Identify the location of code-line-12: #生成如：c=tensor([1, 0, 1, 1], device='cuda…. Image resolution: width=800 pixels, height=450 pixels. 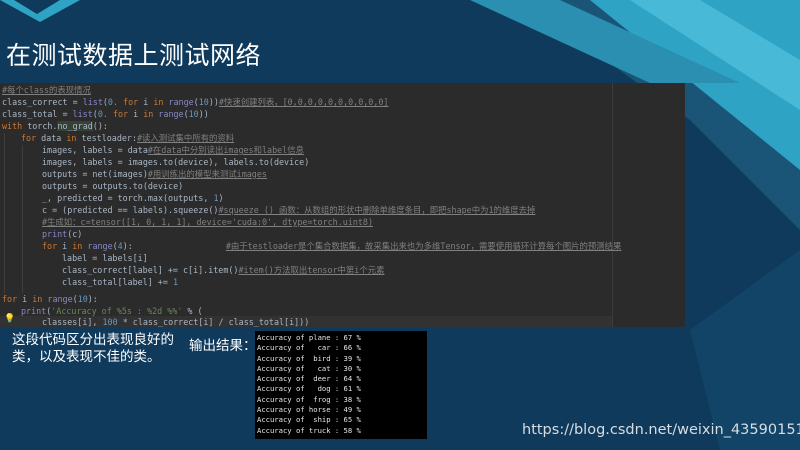
(207, 222).